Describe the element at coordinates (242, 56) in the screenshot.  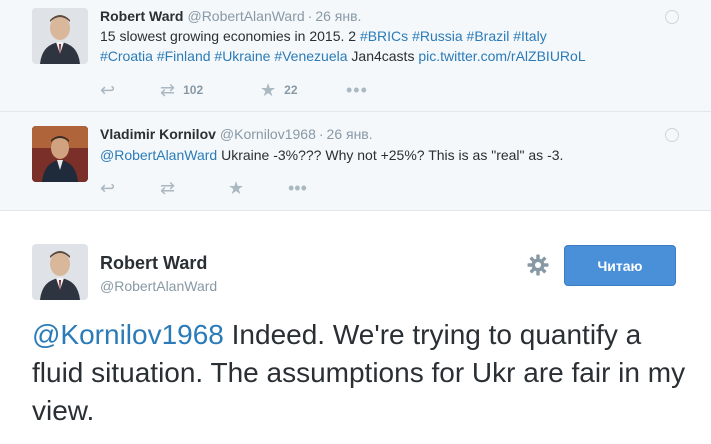
I see `hashtag-link: #Ukraine` at that location.